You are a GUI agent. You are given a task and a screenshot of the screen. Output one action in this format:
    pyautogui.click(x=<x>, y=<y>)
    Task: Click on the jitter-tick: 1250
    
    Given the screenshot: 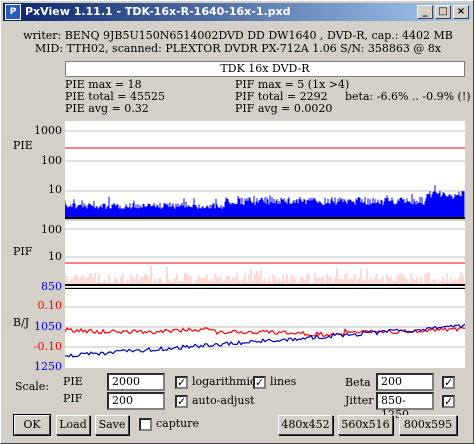 What is the action you would take?
    pyautogui.click(x=48, y=366)
    